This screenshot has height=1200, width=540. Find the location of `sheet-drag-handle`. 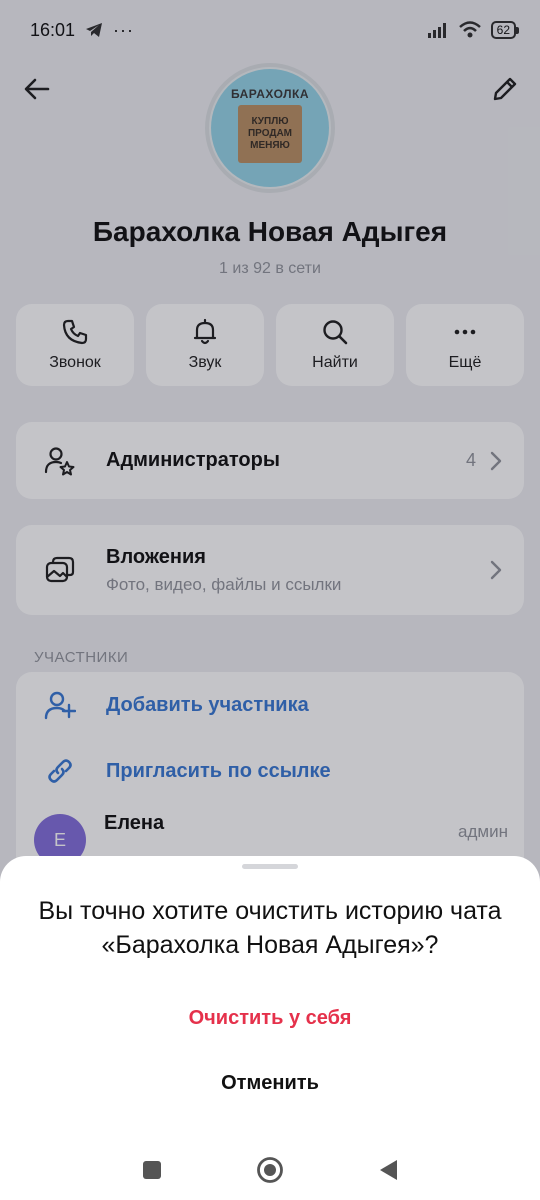

sheet-drag-handle is located at coordinates (270, 866).